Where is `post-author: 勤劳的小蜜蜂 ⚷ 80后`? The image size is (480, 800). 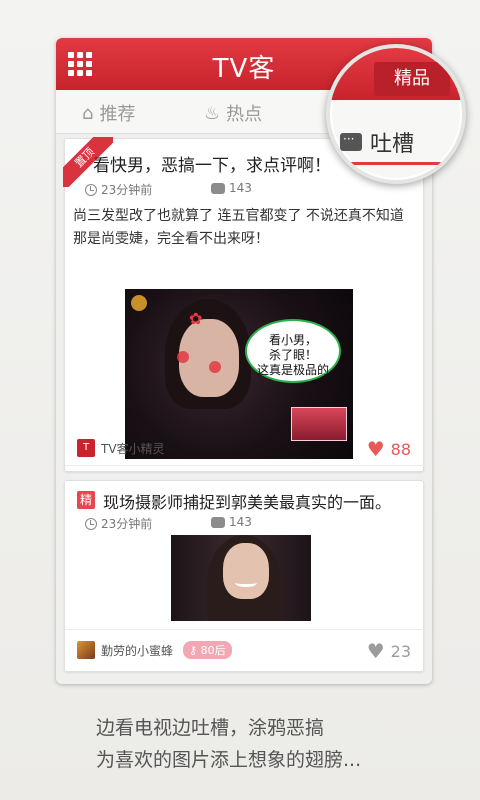
post-author: 勤劳的小蜜蜂 ⚷ 80后 is located at coordinates (154, 650).